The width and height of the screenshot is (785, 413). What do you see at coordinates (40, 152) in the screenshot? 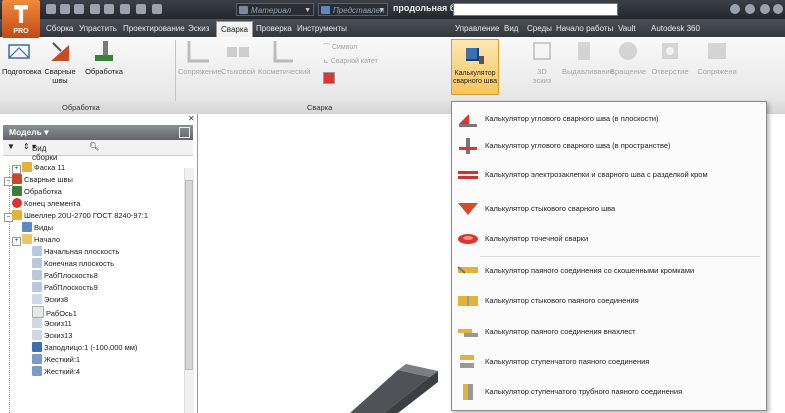
I see `assembly-view-dropdown: ⇕ Вид сборки ▾` at bounding box center [40, 152].